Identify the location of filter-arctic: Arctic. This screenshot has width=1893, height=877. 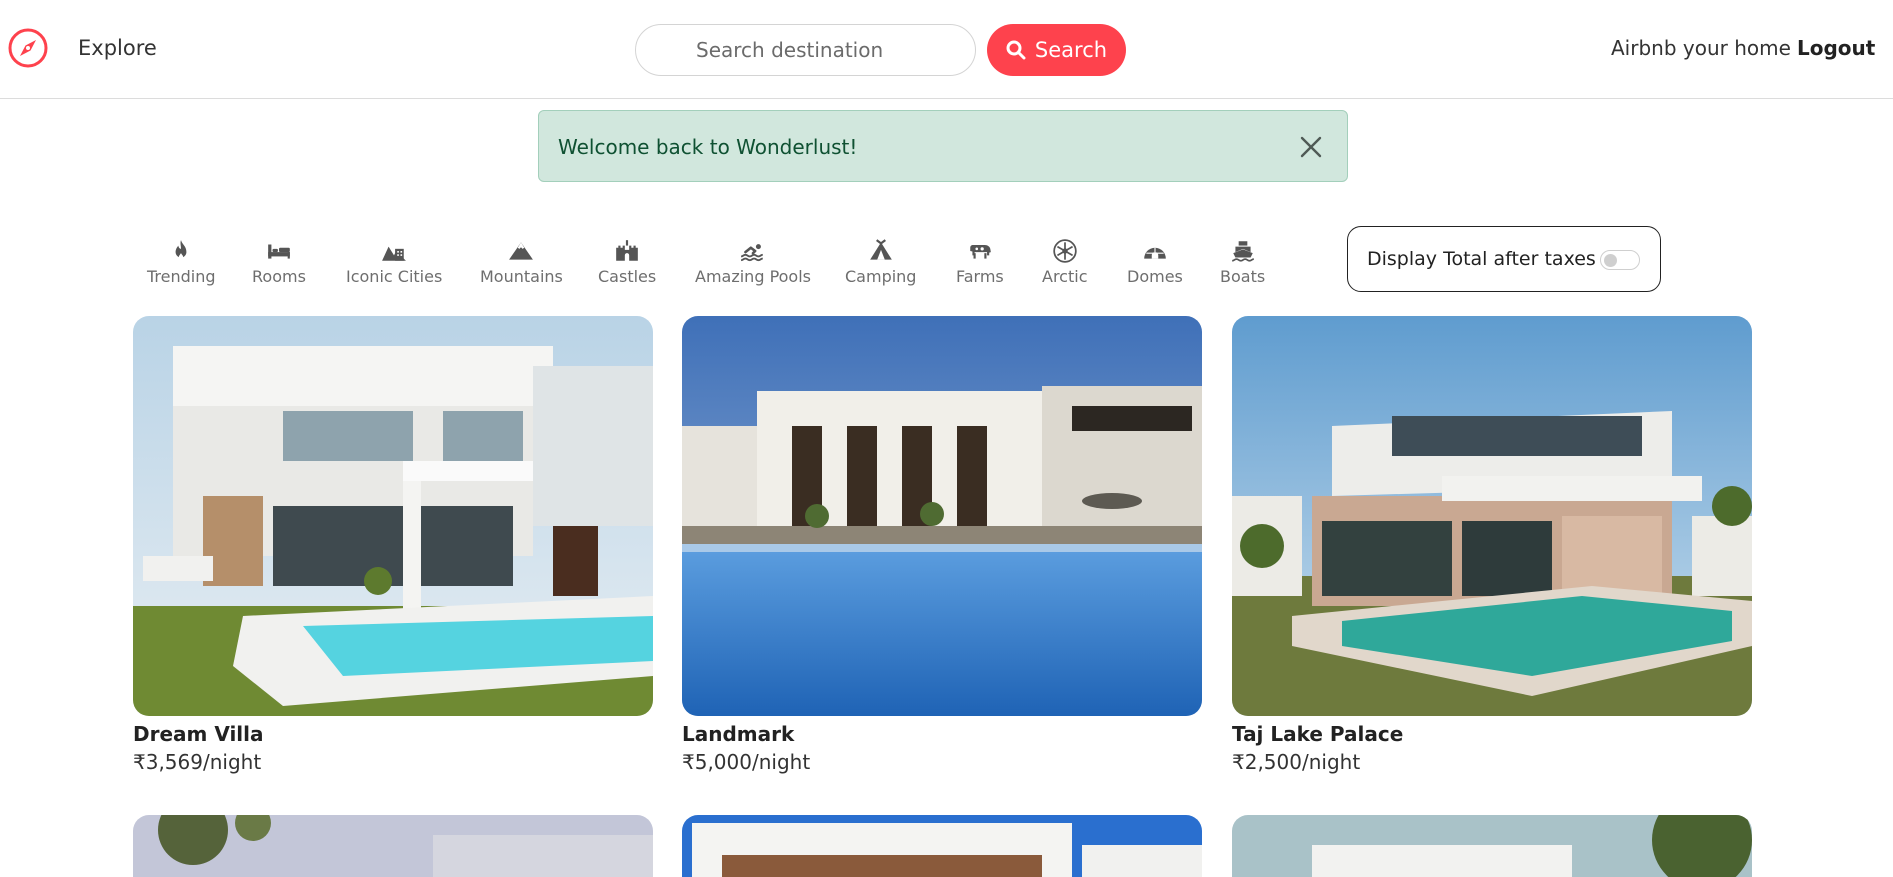
(1064, 262).